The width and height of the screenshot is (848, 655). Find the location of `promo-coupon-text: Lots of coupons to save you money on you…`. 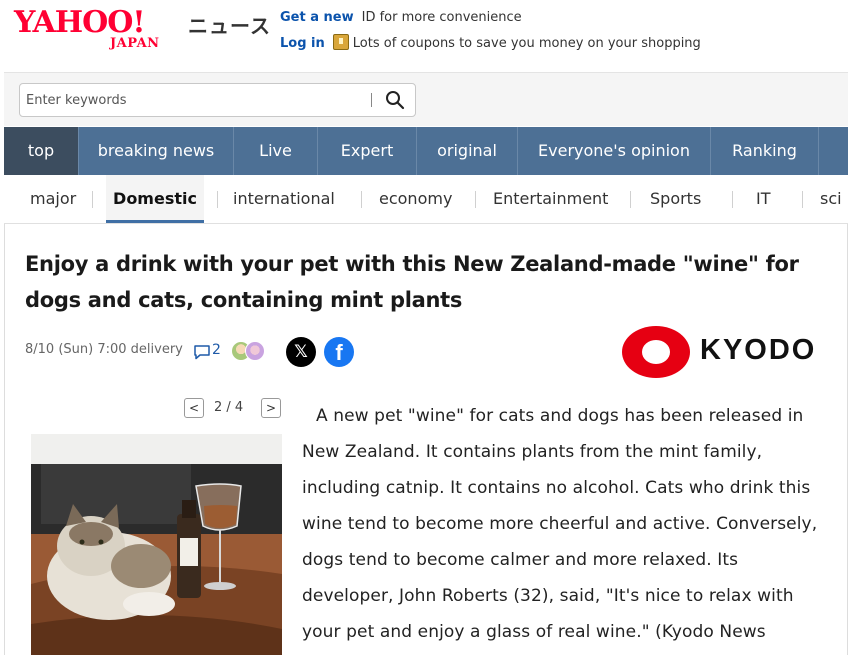

promo-coupon-text: Lots of coupons to save you money on you… is located at coordinates (527, 43).